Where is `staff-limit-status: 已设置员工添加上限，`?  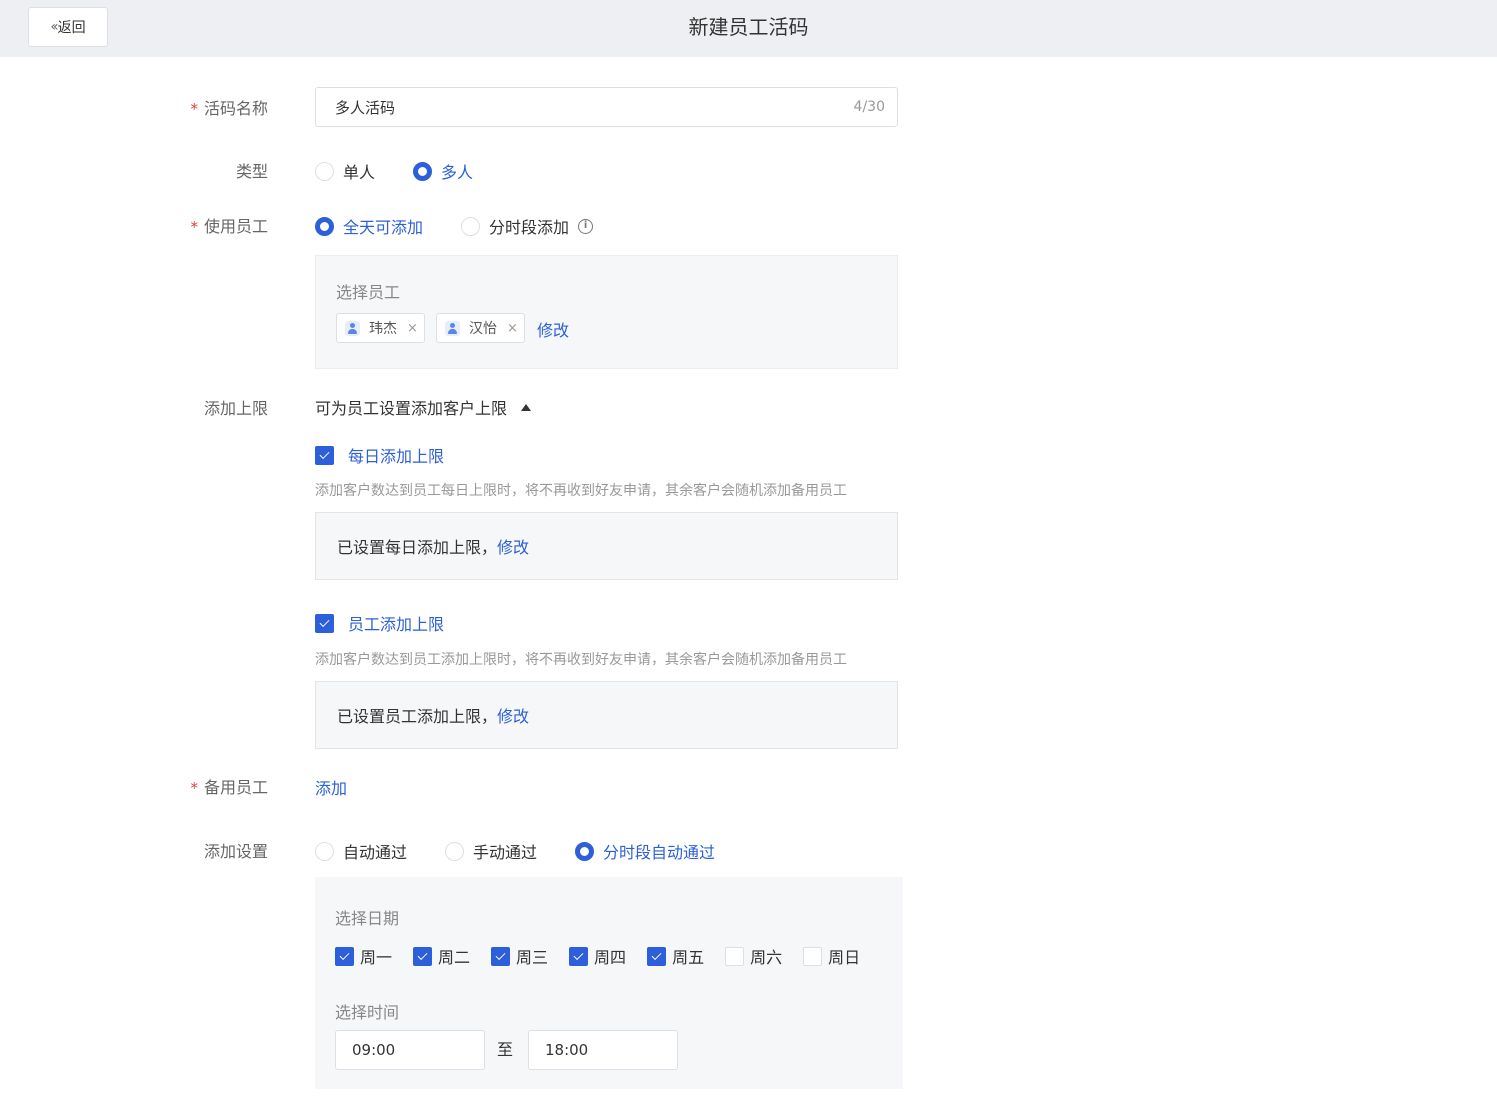
staff-limit-status: 已设置员工添加上限， is located at coordinates (417, 716).